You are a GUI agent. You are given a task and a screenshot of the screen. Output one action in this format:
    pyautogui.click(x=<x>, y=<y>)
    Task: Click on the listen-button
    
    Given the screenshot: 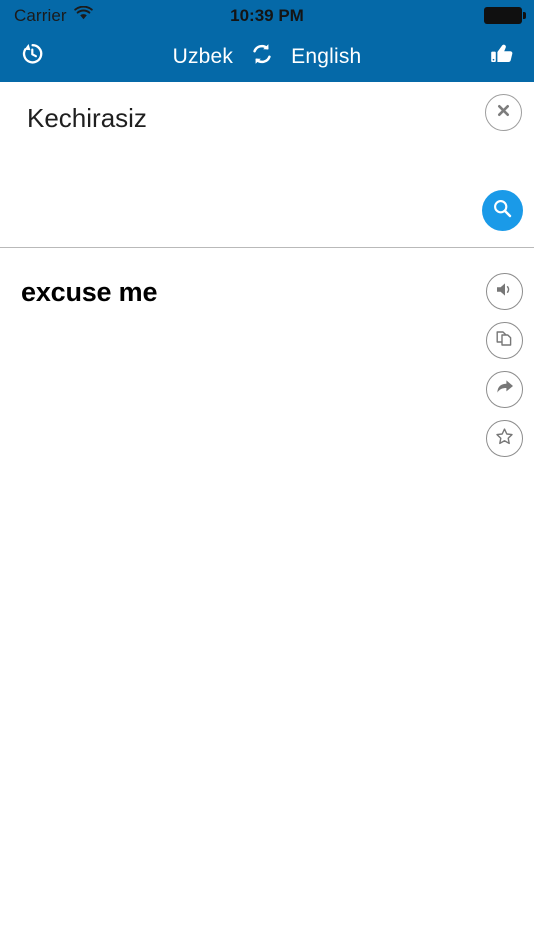 What is the action you would take?
    pyautogui.click(x=504, y=291)
    